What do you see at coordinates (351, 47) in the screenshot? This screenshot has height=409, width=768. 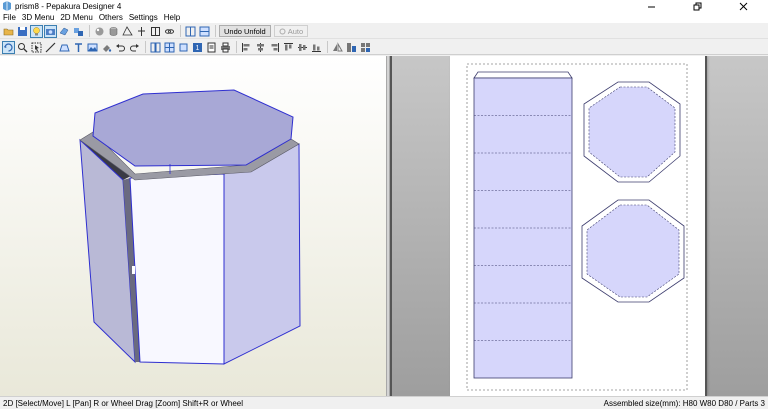 I see `sort-button` at bounding box center [351, 47].